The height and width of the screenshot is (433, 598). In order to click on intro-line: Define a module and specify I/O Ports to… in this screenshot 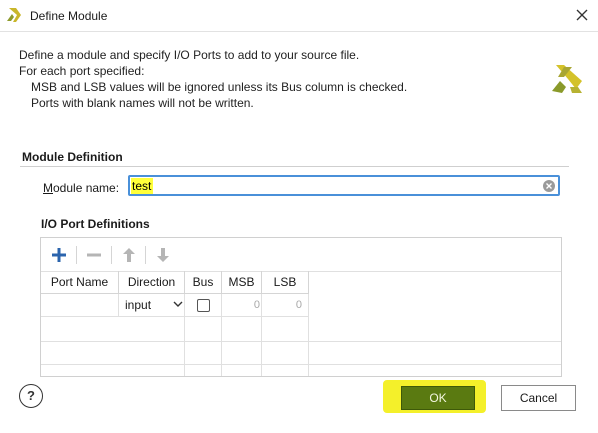, I will do `click(189, 55)`.